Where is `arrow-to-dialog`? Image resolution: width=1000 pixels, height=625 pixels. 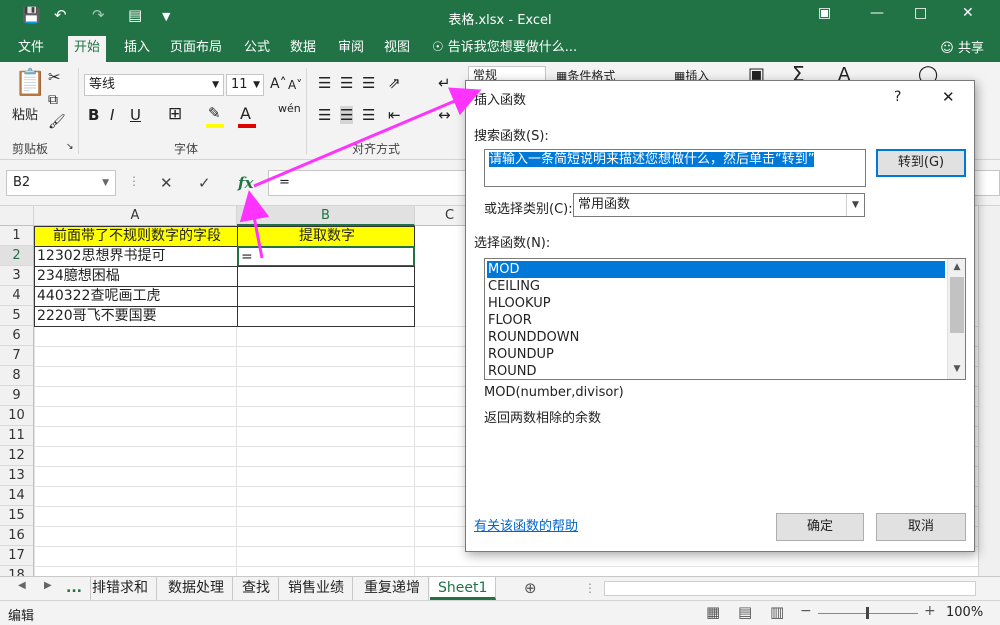
arrow-to-dialog is located at coordinates (367, 137).